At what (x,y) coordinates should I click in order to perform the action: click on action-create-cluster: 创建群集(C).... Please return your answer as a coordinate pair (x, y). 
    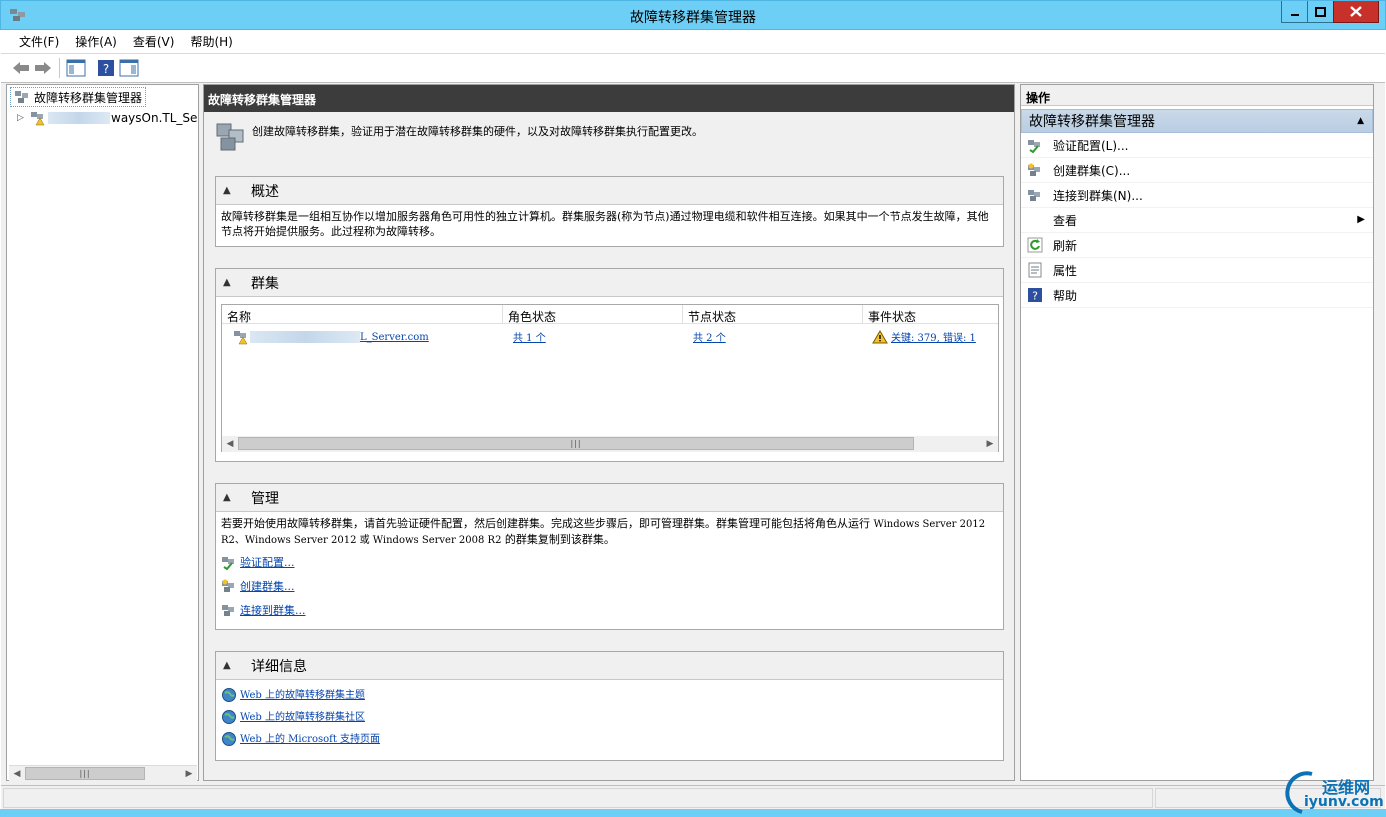
    Looking at the image, I should click on (1197, 170).